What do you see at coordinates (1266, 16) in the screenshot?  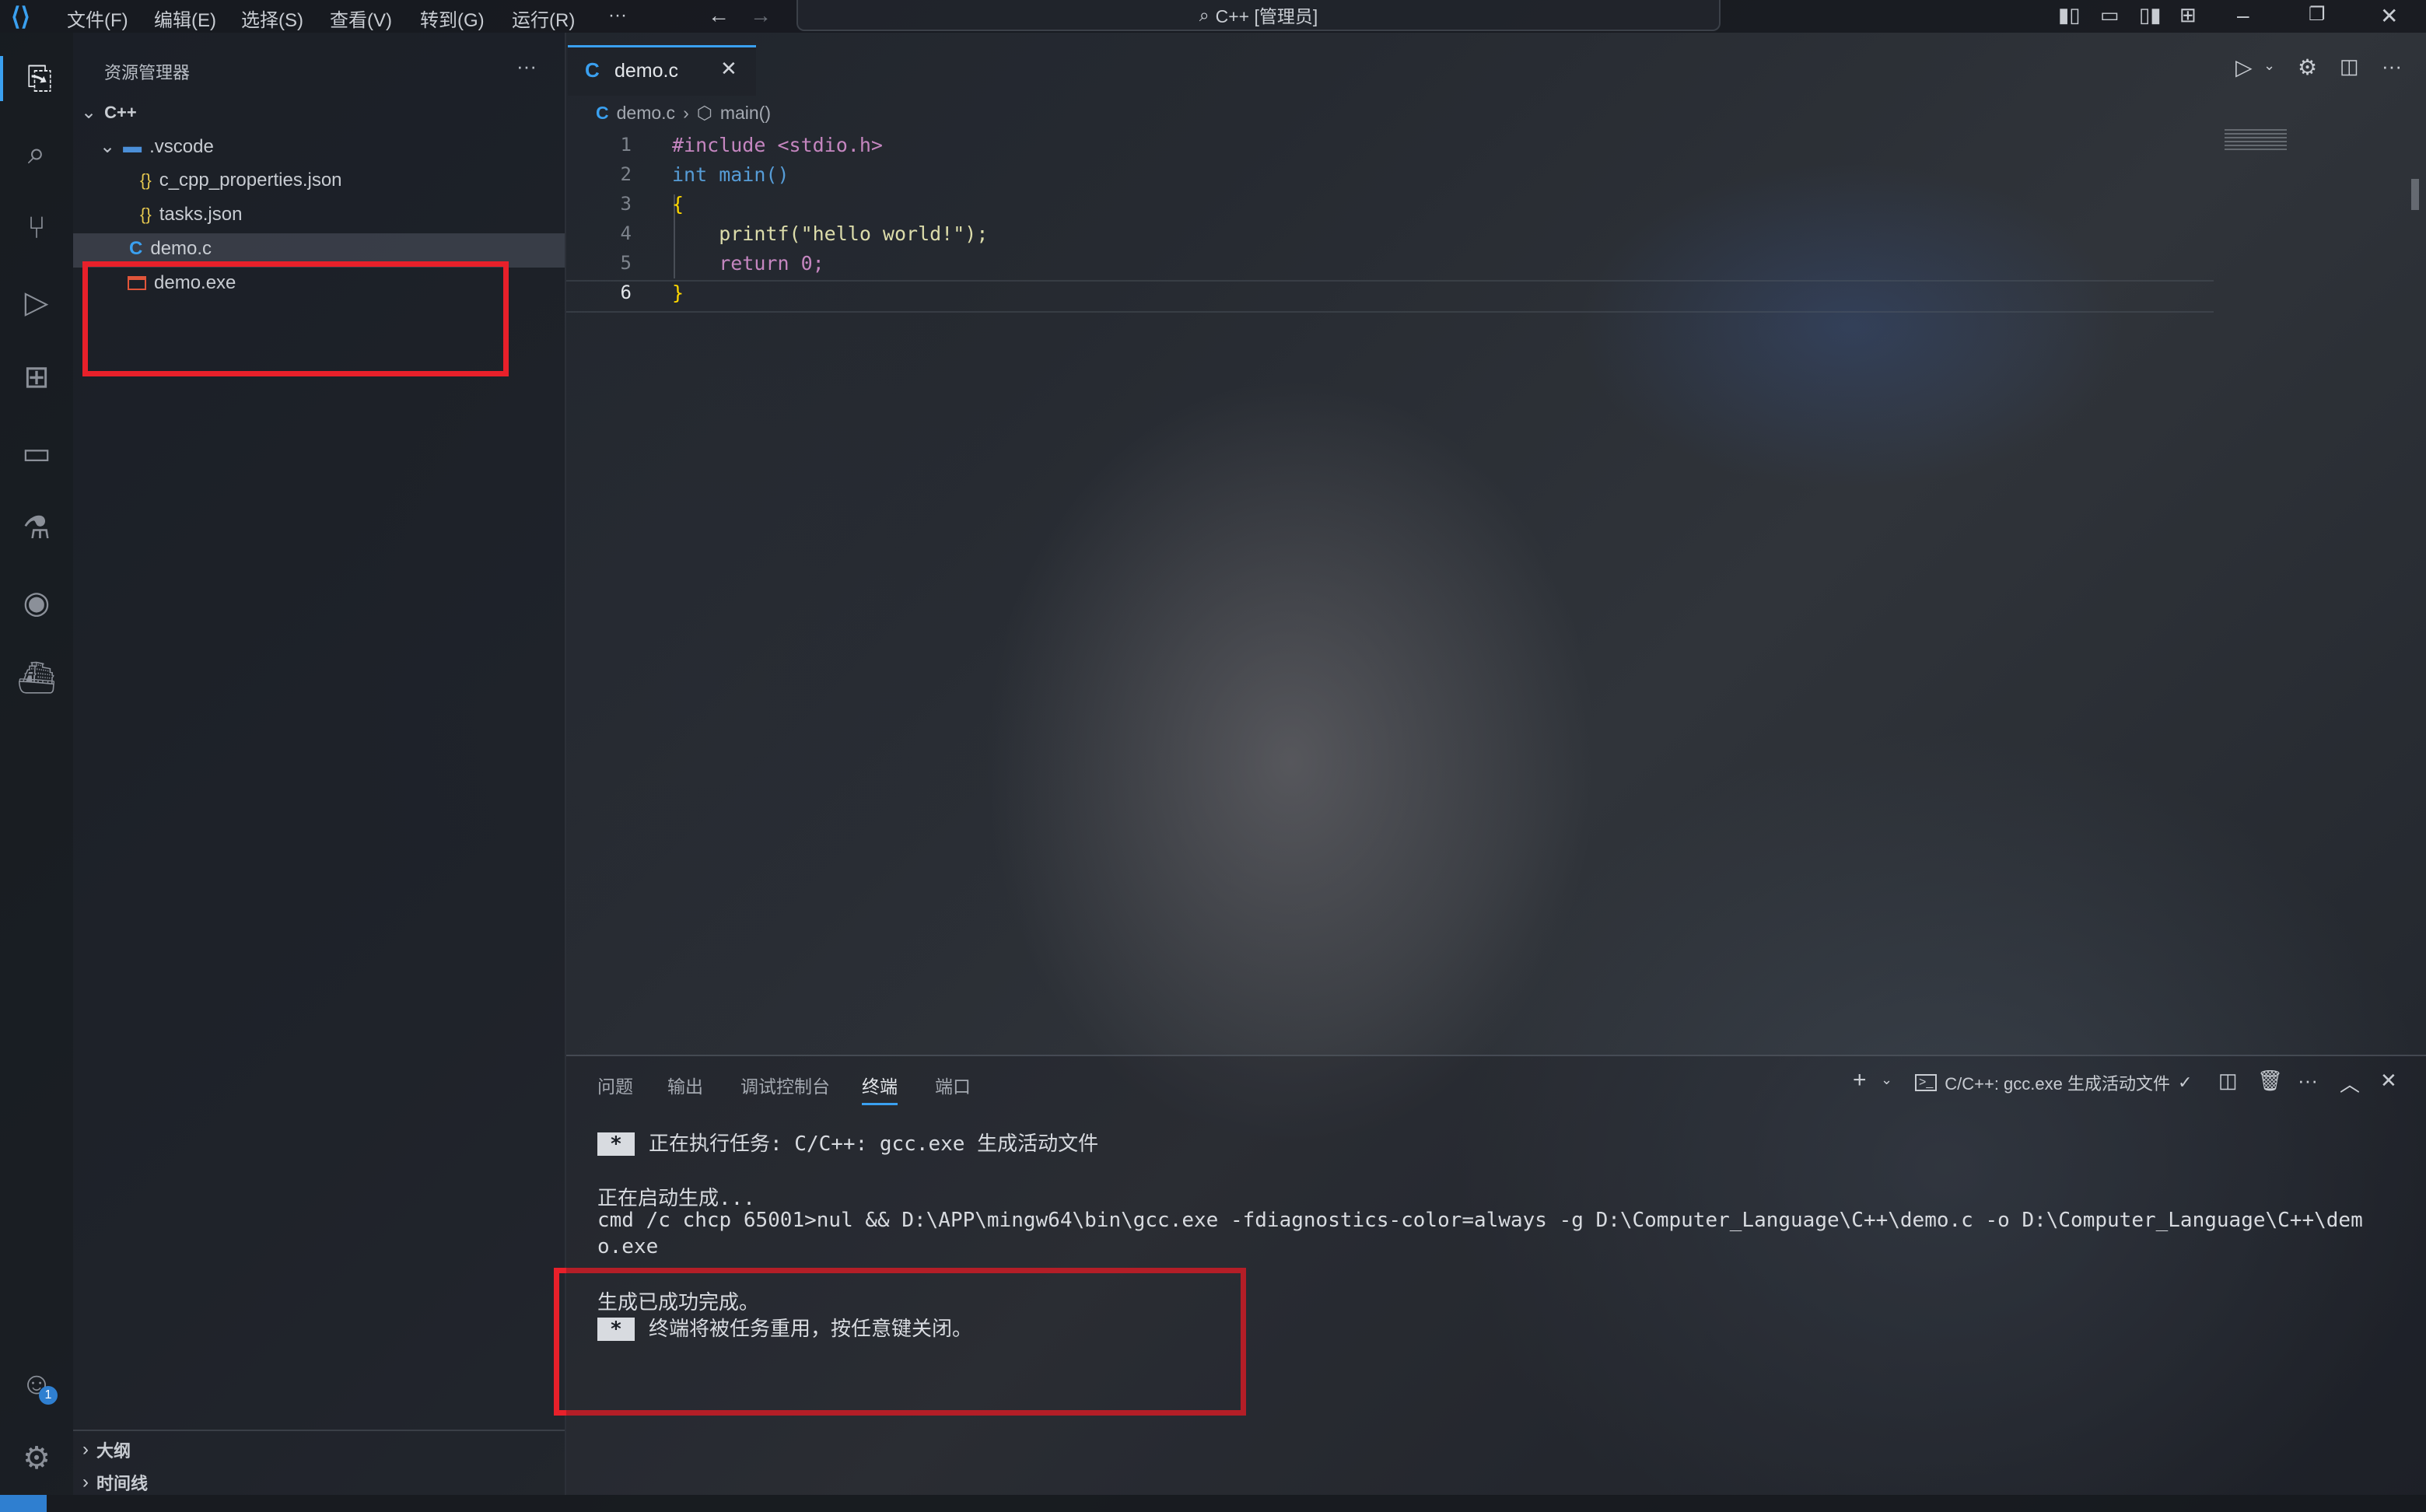 I see `command-center-label: C++ [管理员]` at bounding box center [1266, 16].